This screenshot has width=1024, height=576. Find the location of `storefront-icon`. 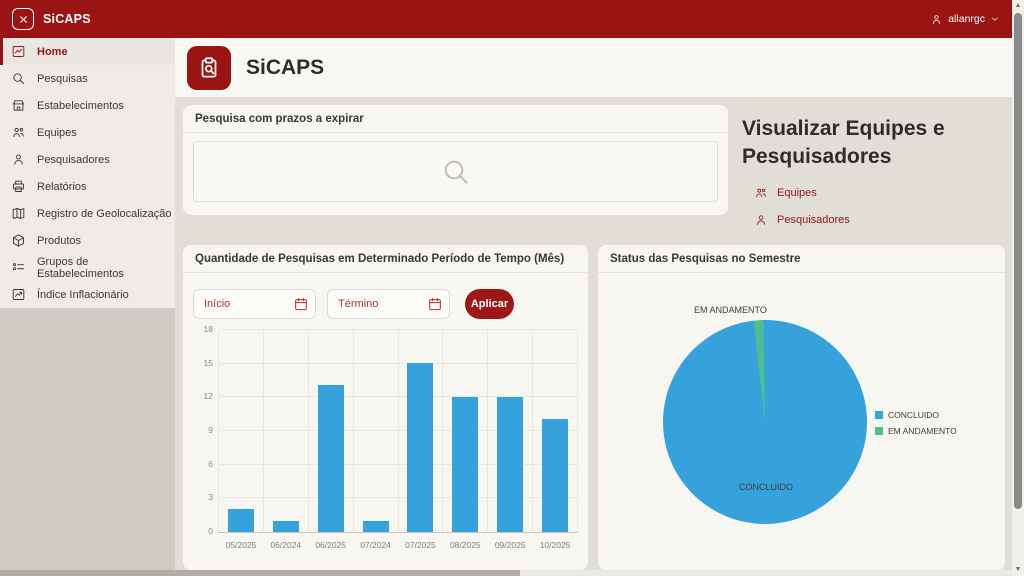

storefront-icon is located at coordinates (18, 105).